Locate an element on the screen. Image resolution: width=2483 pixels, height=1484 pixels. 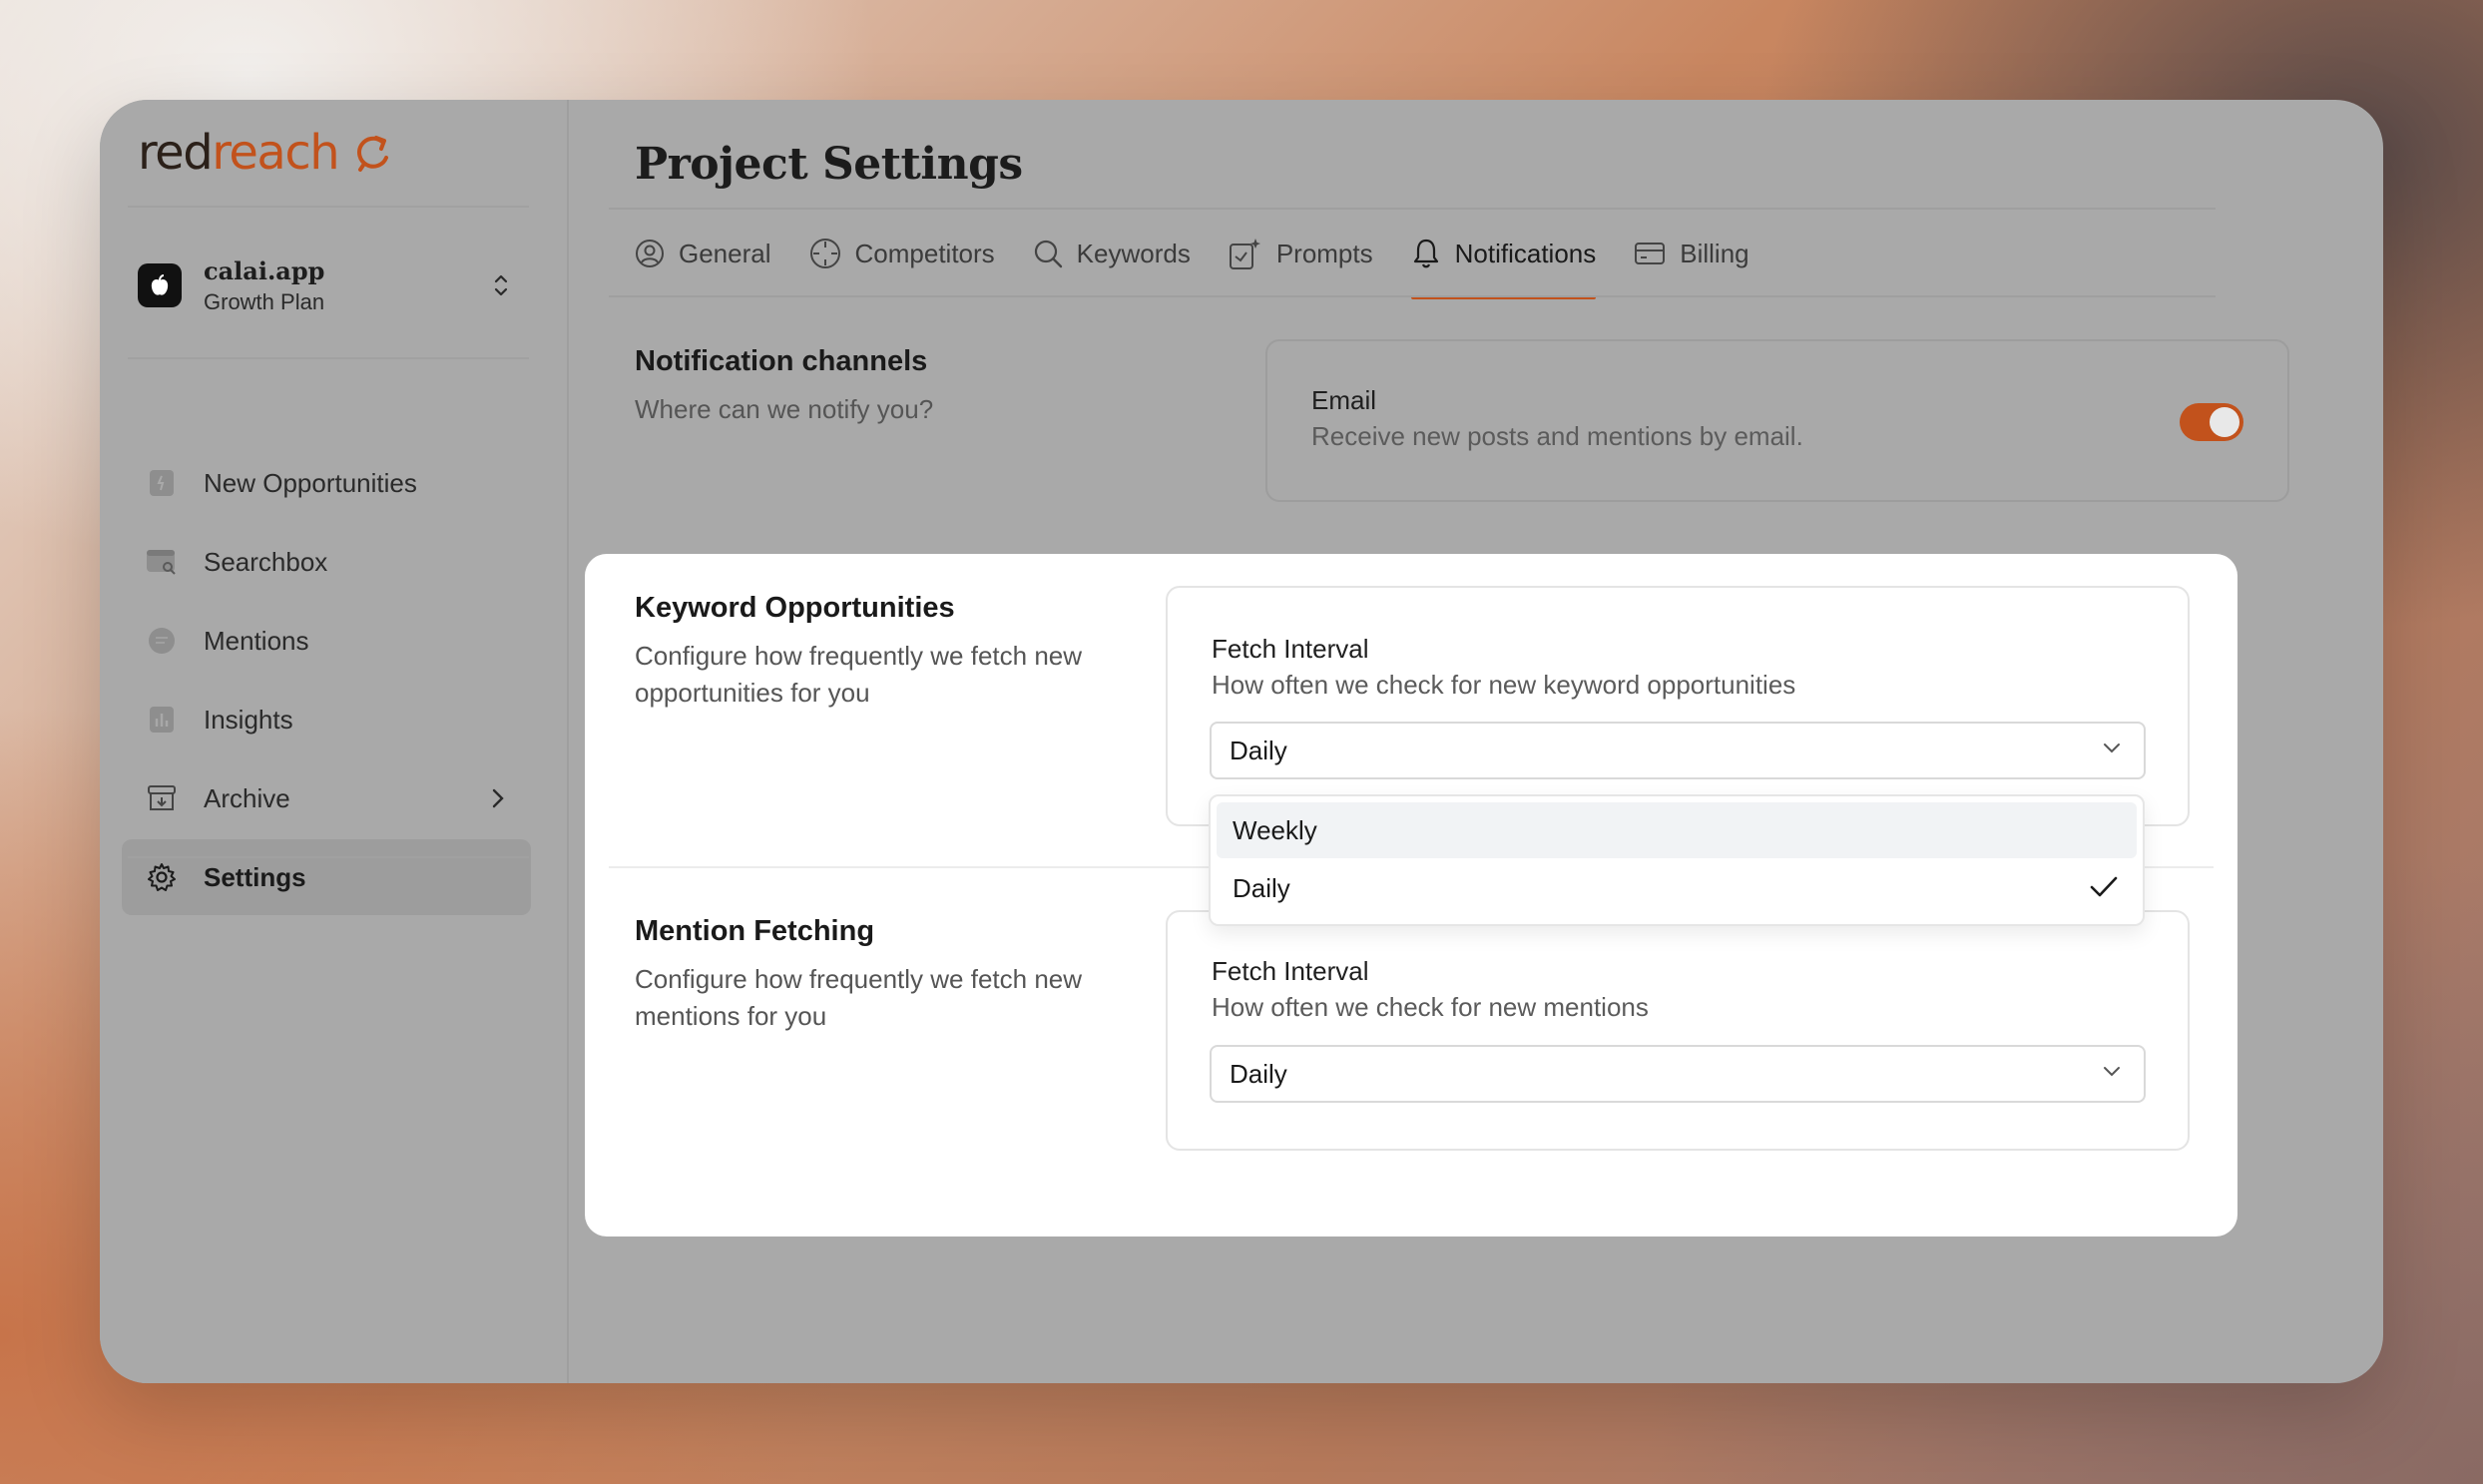
sidebar-item-new-opportunities: New Opportunities is located at coordinates (326, 483).